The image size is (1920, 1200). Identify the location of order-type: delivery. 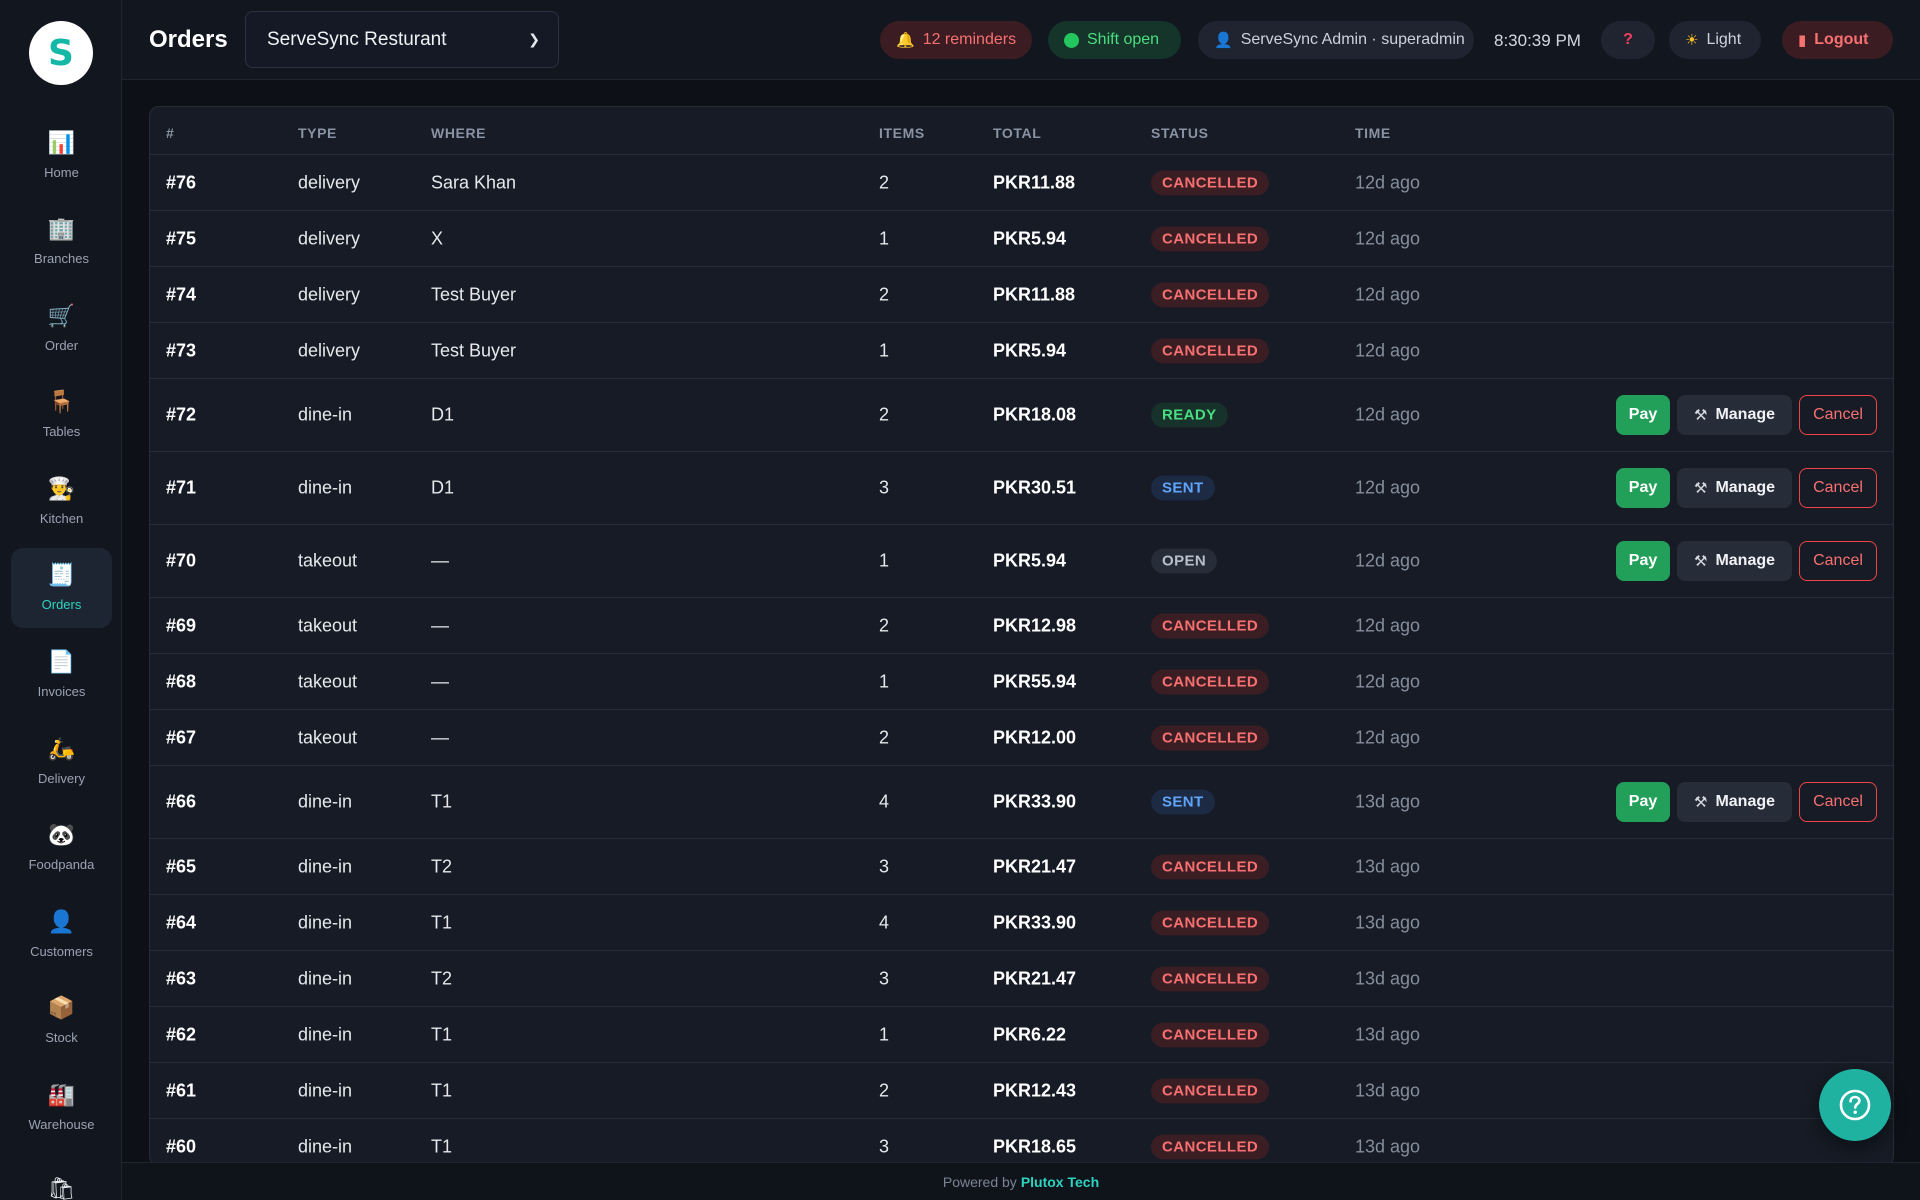
(329, 294).